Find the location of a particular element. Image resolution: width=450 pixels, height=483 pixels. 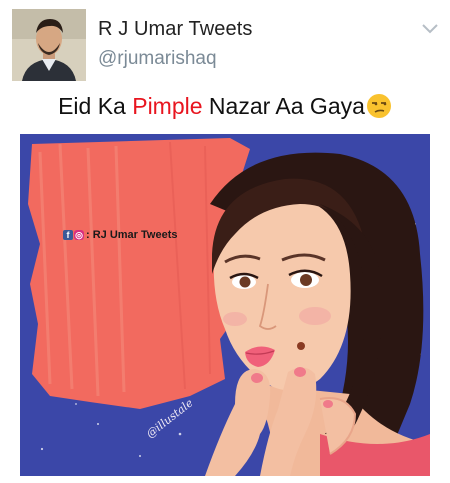

avatar is located at coordinates (49, 45).